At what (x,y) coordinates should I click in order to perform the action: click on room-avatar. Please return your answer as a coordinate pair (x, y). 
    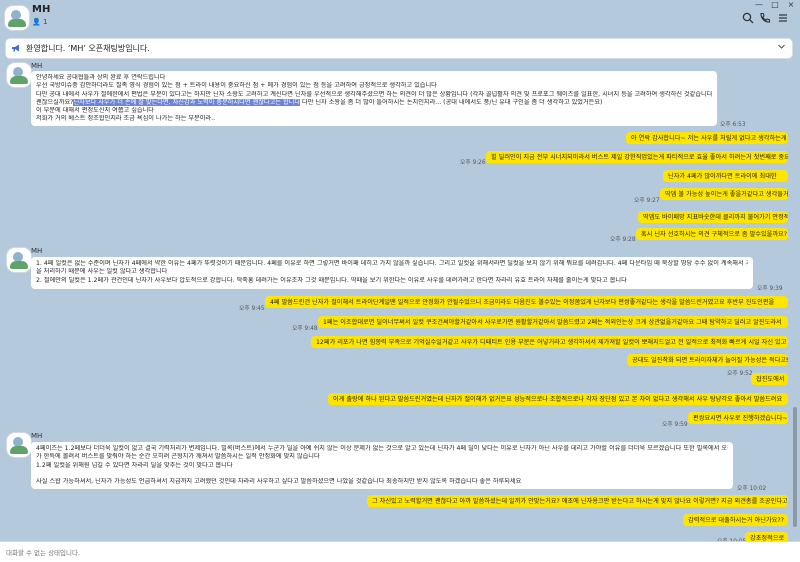
    Looking at the image, I should click on (17, 18).